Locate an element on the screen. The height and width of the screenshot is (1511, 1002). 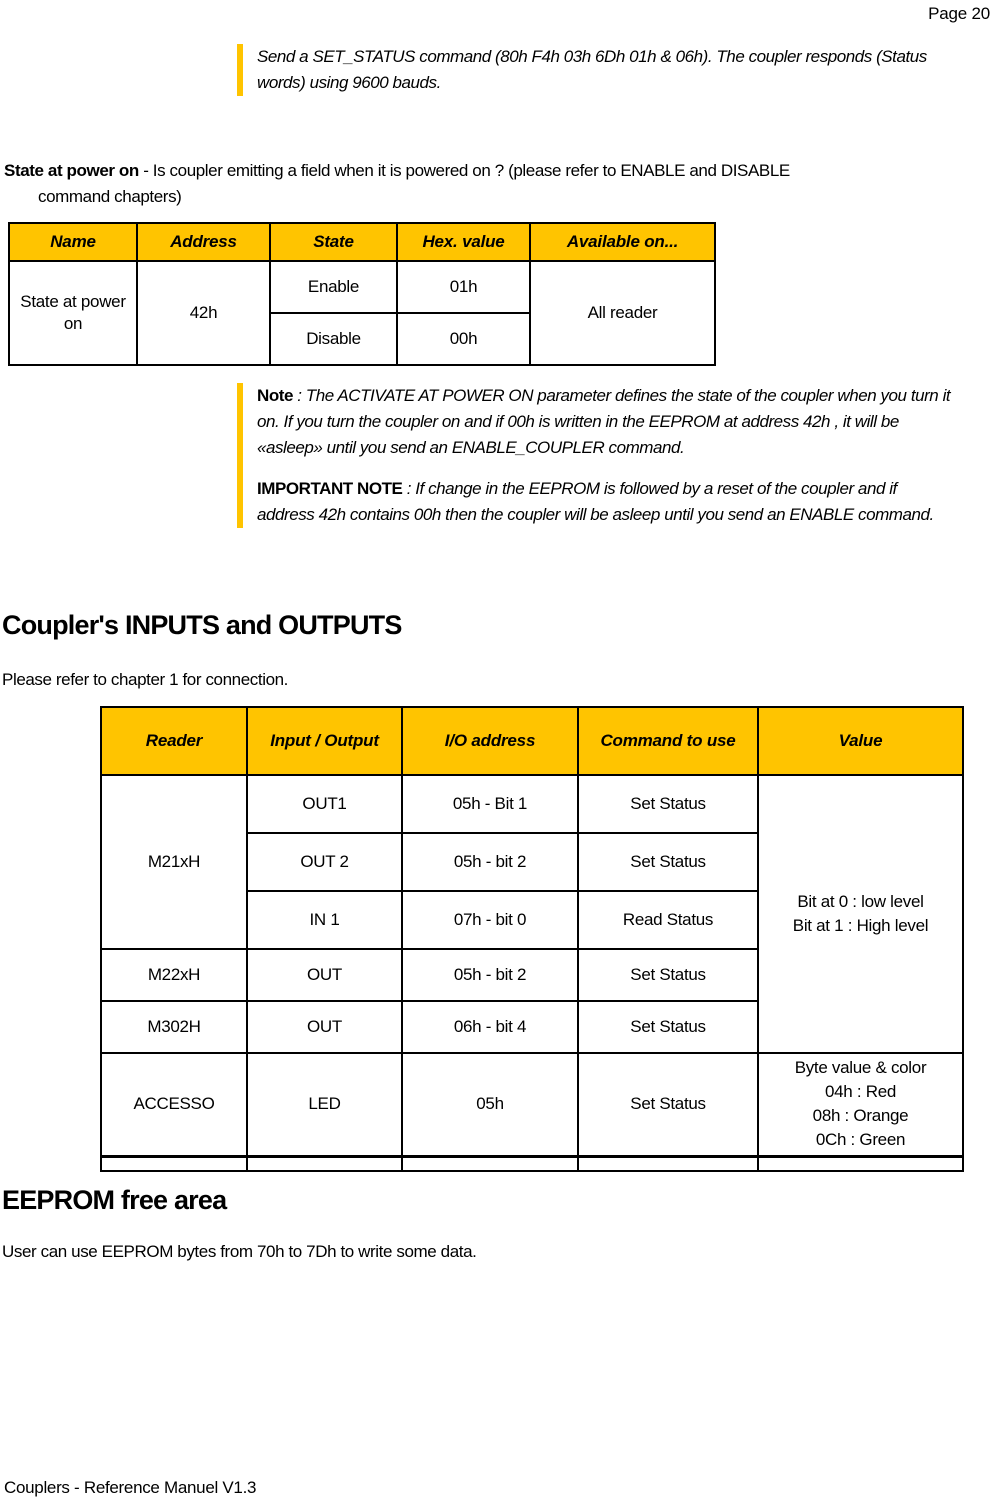
note-label: Note is located at coordinates (275, 395).